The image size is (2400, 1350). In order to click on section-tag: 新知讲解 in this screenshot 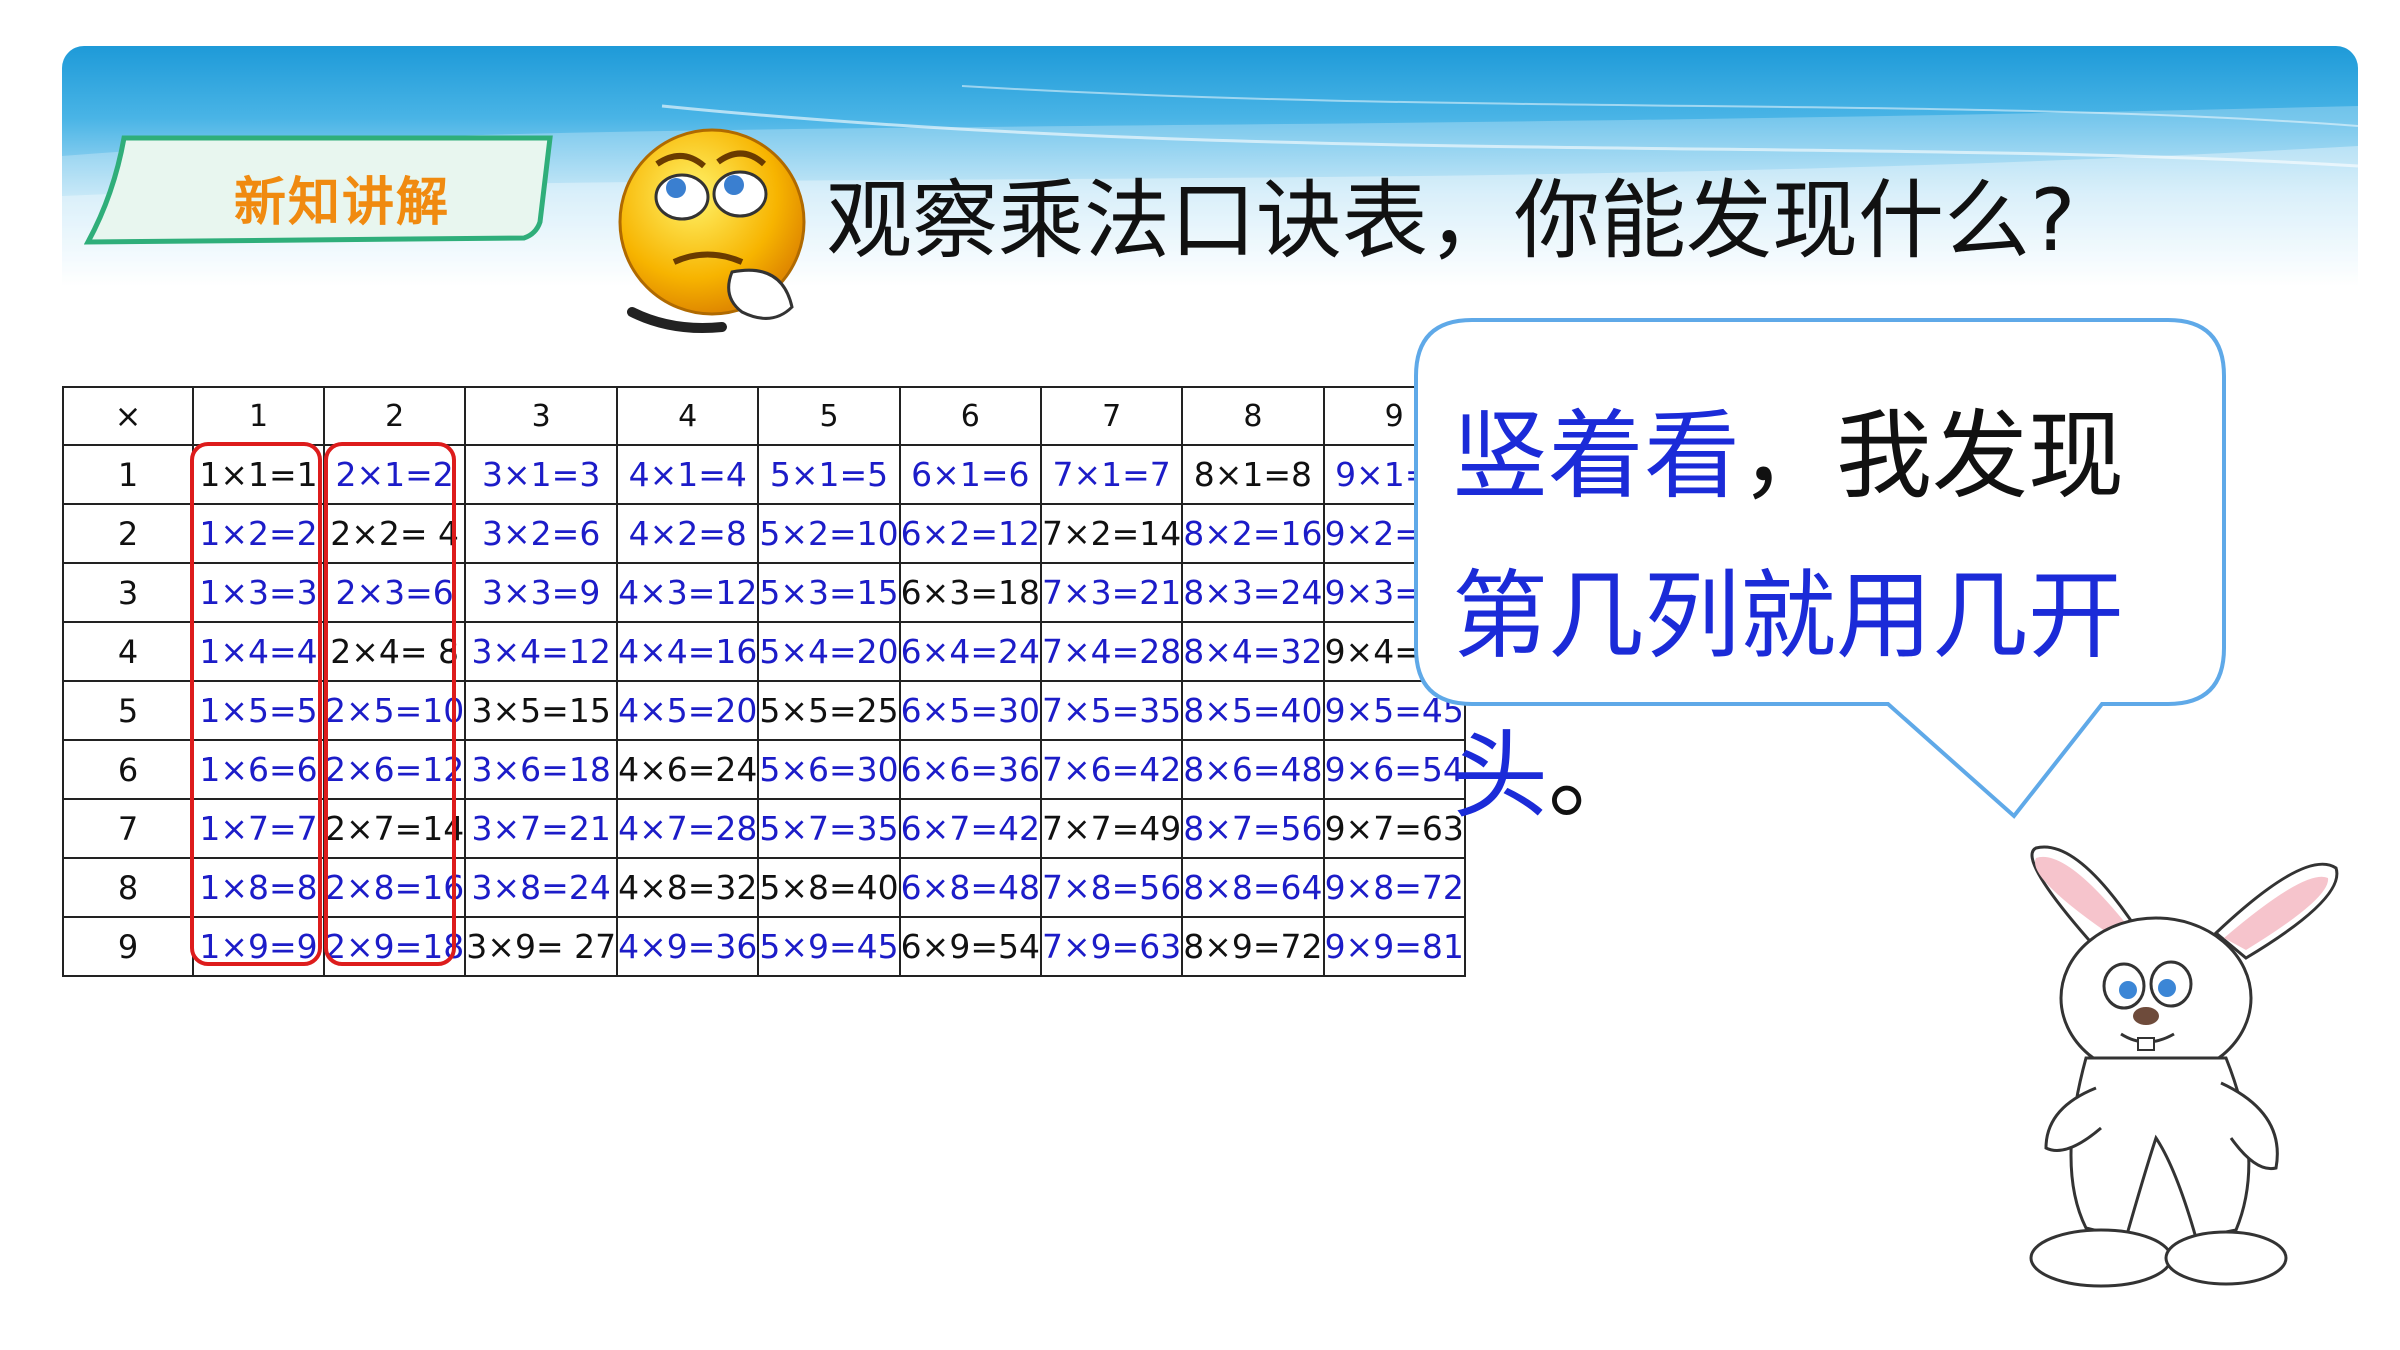, I will do `click(319, 190)`.